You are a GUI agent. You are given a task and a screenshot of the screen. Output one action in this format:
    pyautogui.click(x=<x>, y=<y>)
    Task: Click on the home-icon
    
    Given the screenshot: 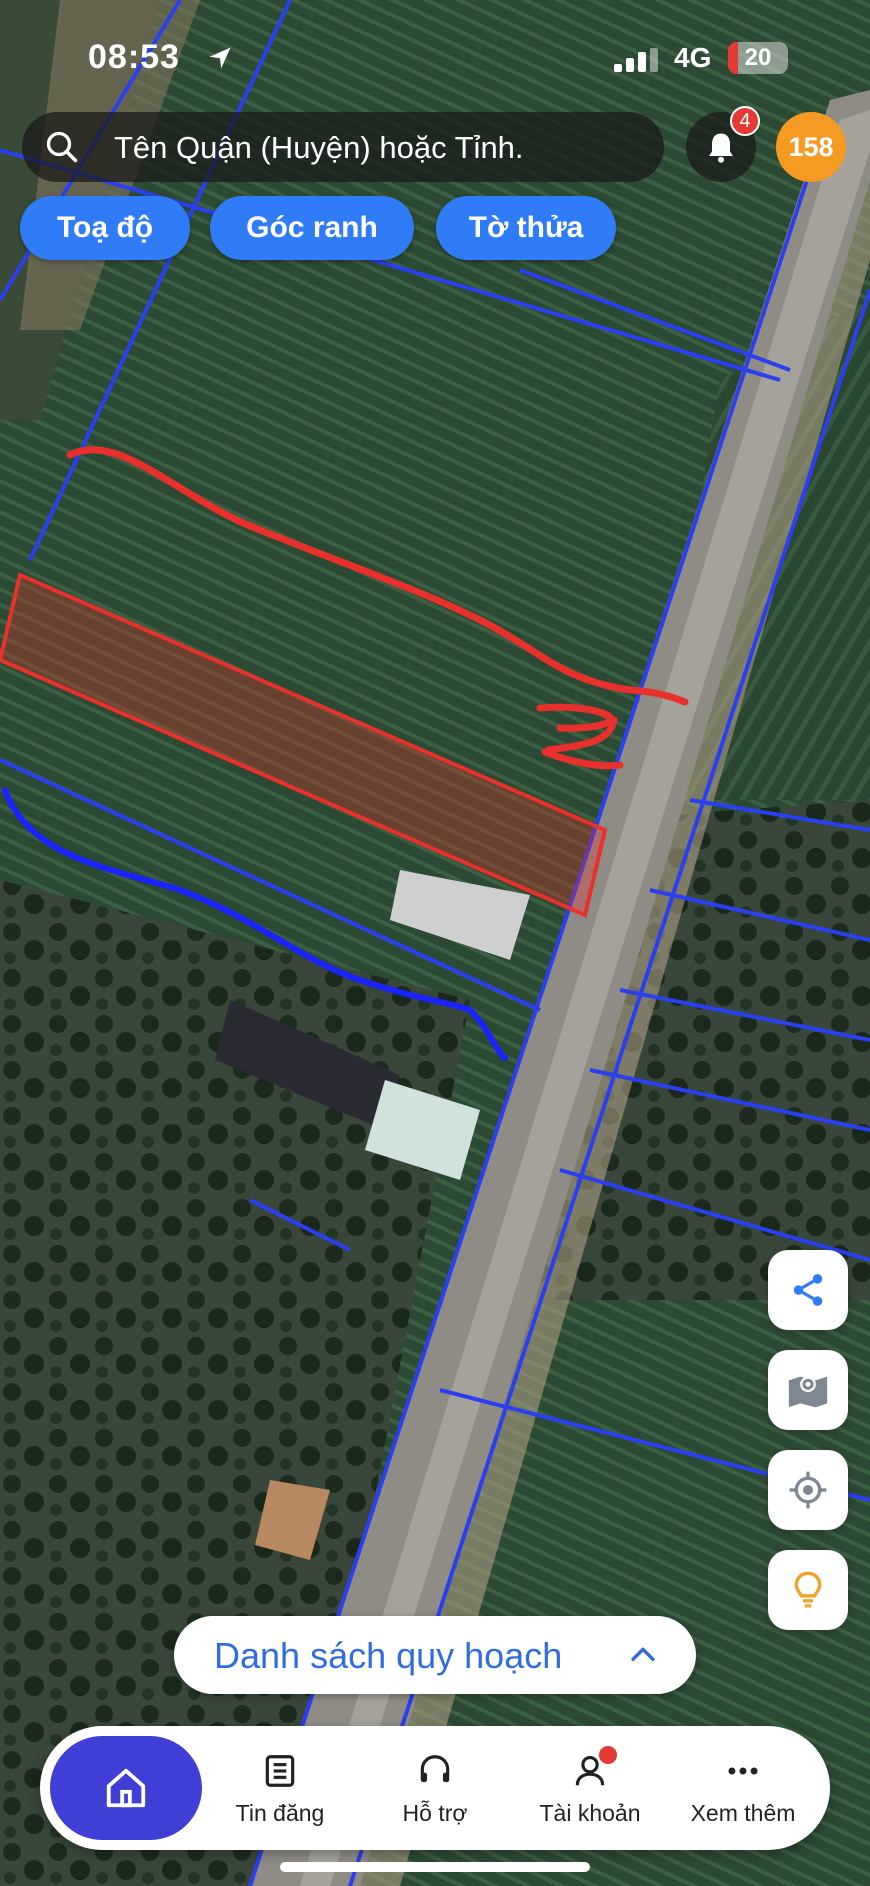 What is the action you would take?
    pyautogui.click(x=126, y=1788)
    